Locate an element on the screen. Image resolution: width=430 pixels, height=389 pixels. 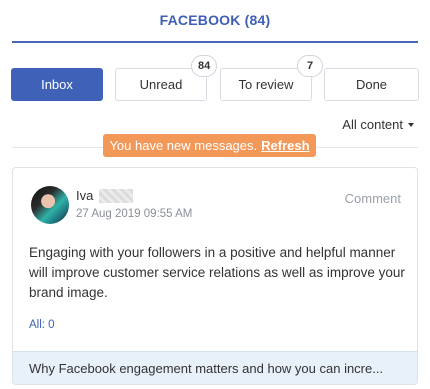
new-messages-text: You have new messages. is located at coordinates (183, 145).